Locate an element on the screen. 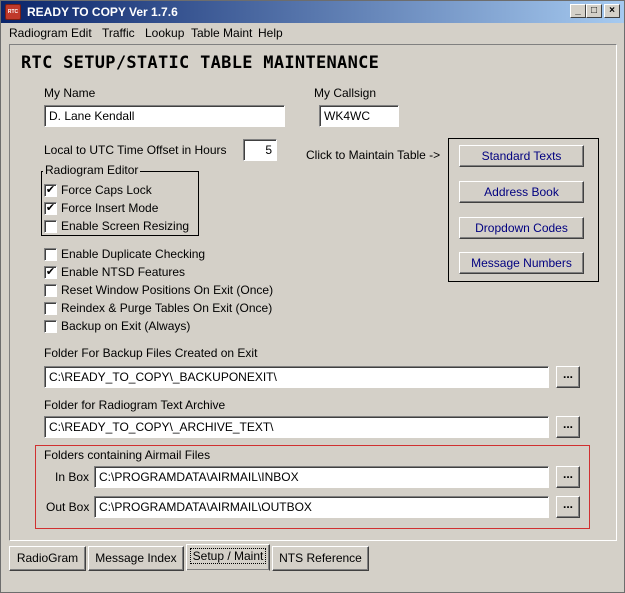  force-caps-lock-label: Force Caps Lock is located at coordinates (106, 190).